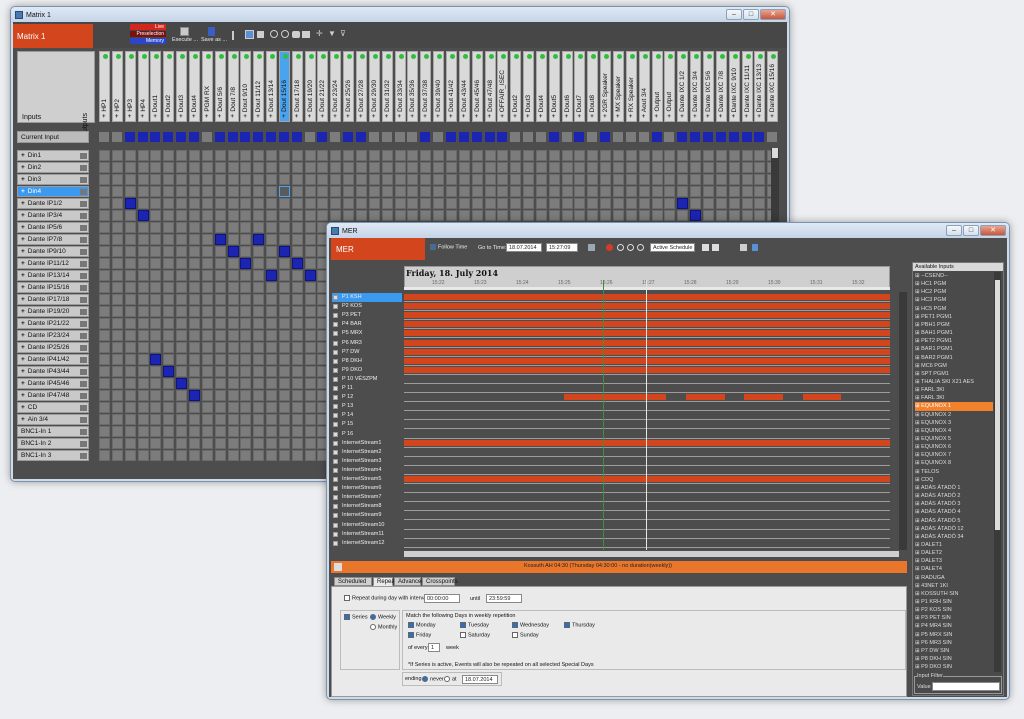 The width and height of the screenshot is (1024, 719). What do you see at coordinates (954, 529) in the screenshot?
I see `available-input-item: ⊞ ADÁS ÁTADÓ 12` at bounding box center [954, 529].